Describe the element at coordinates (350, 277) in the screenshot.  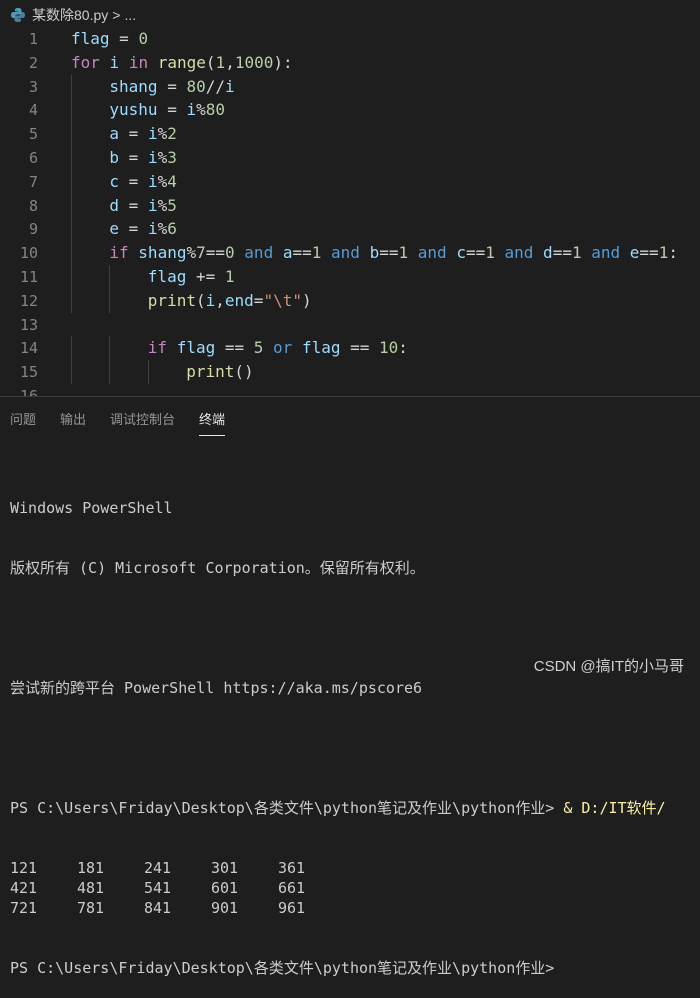
I see `code-line: 11 flag += 1` at that location.